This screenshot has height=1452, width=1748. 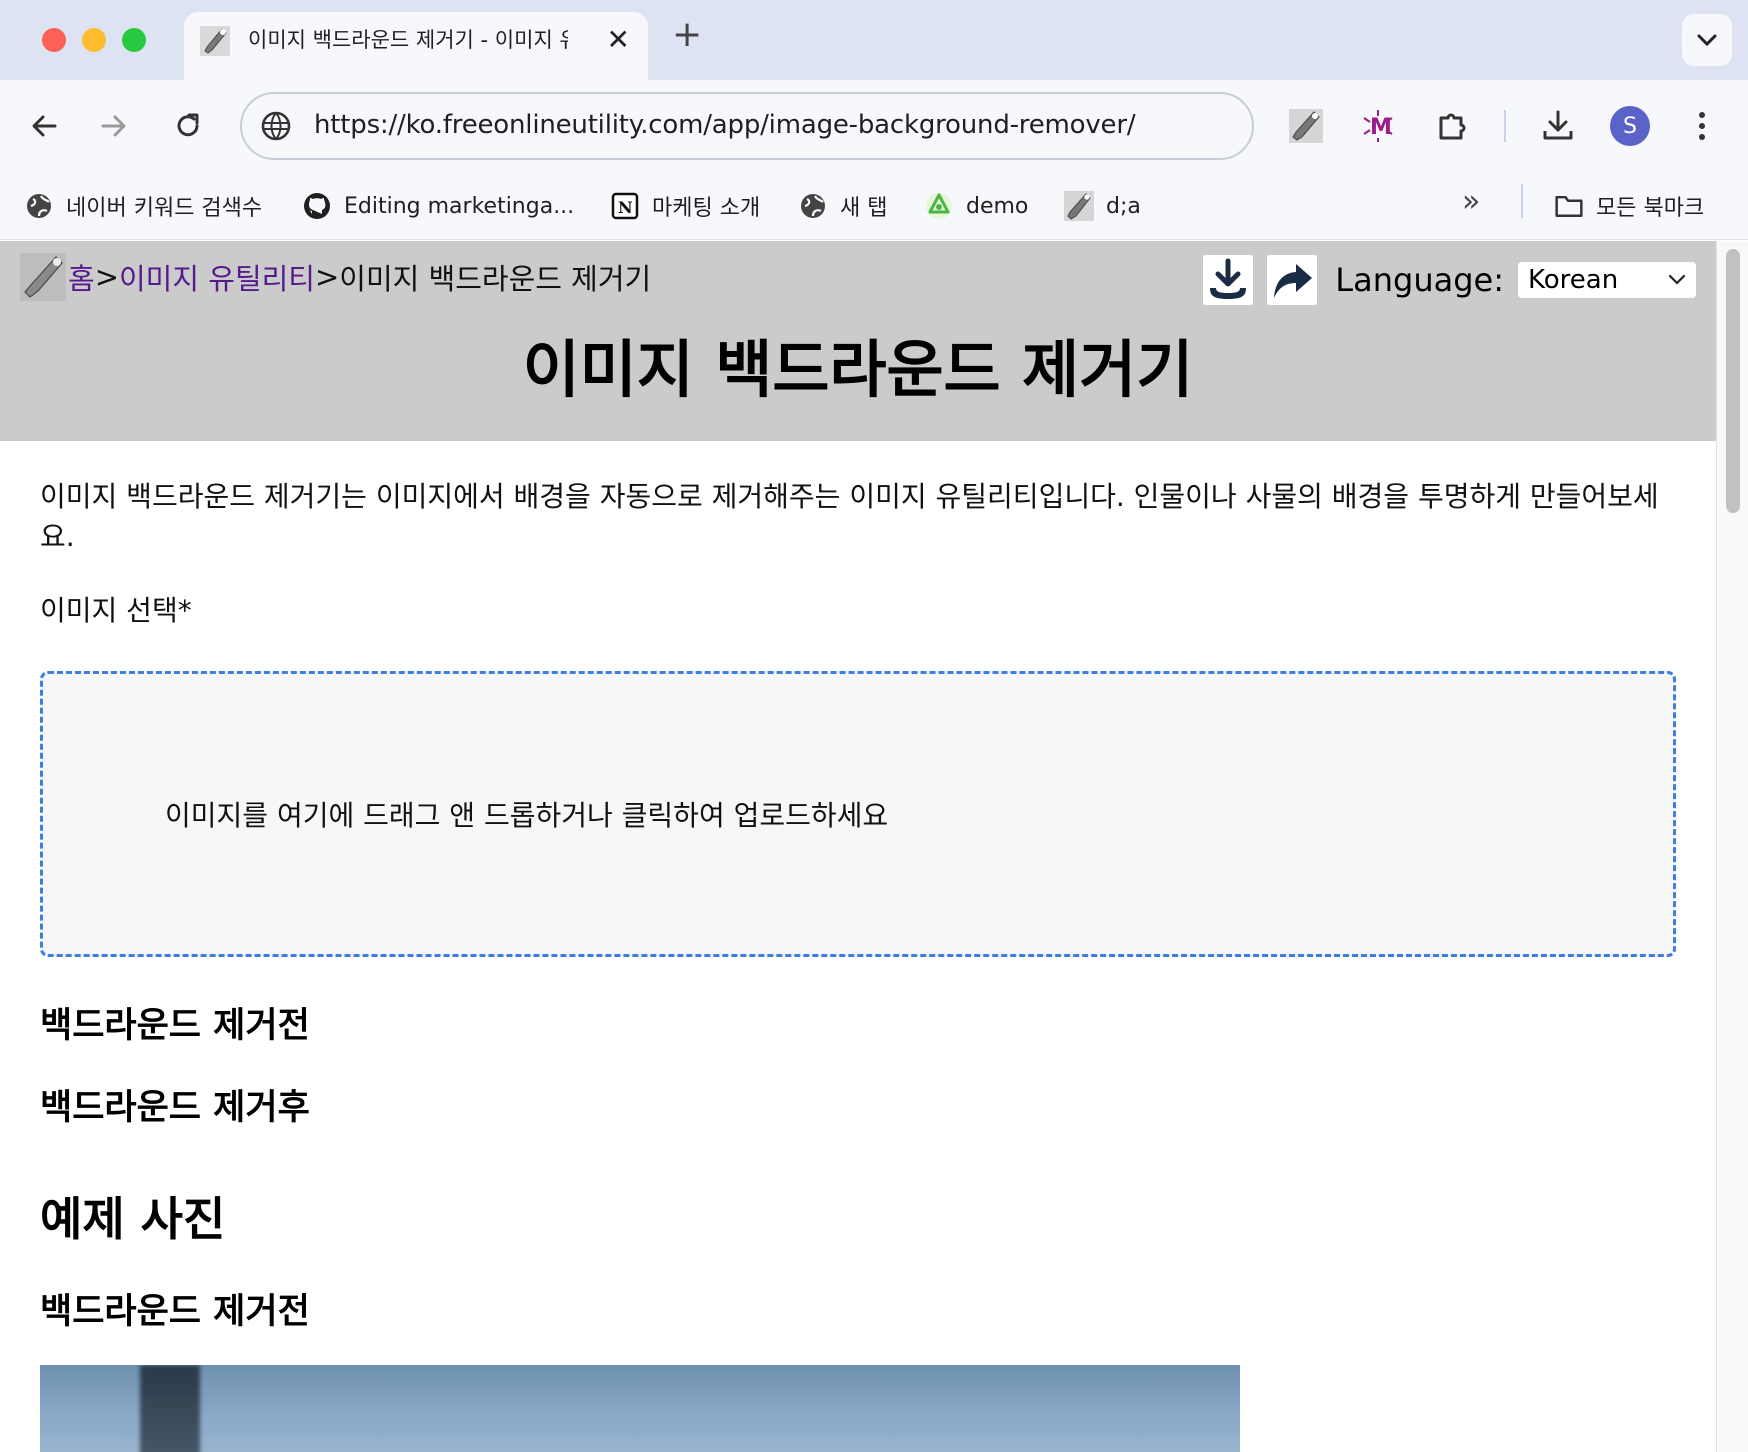 I want to click on header-tools: Language: Korean, so click(x=1449, y=280).